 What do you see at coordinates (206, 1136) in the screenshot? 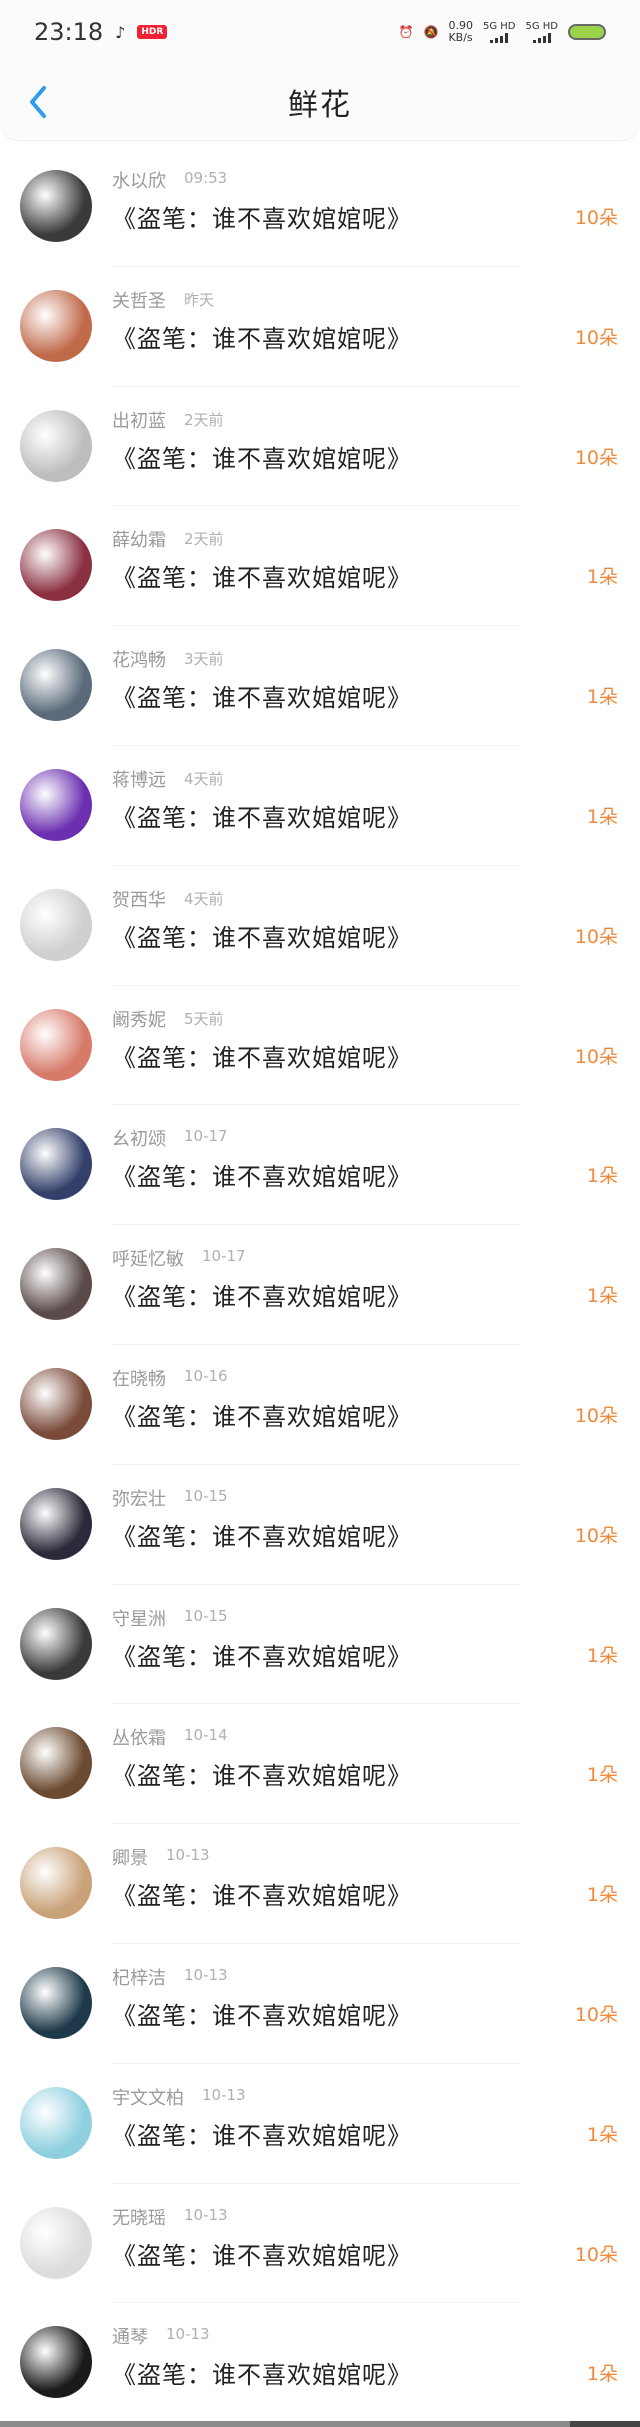
I see `timestamp: 10-17` at bounding box center [206, 1136].